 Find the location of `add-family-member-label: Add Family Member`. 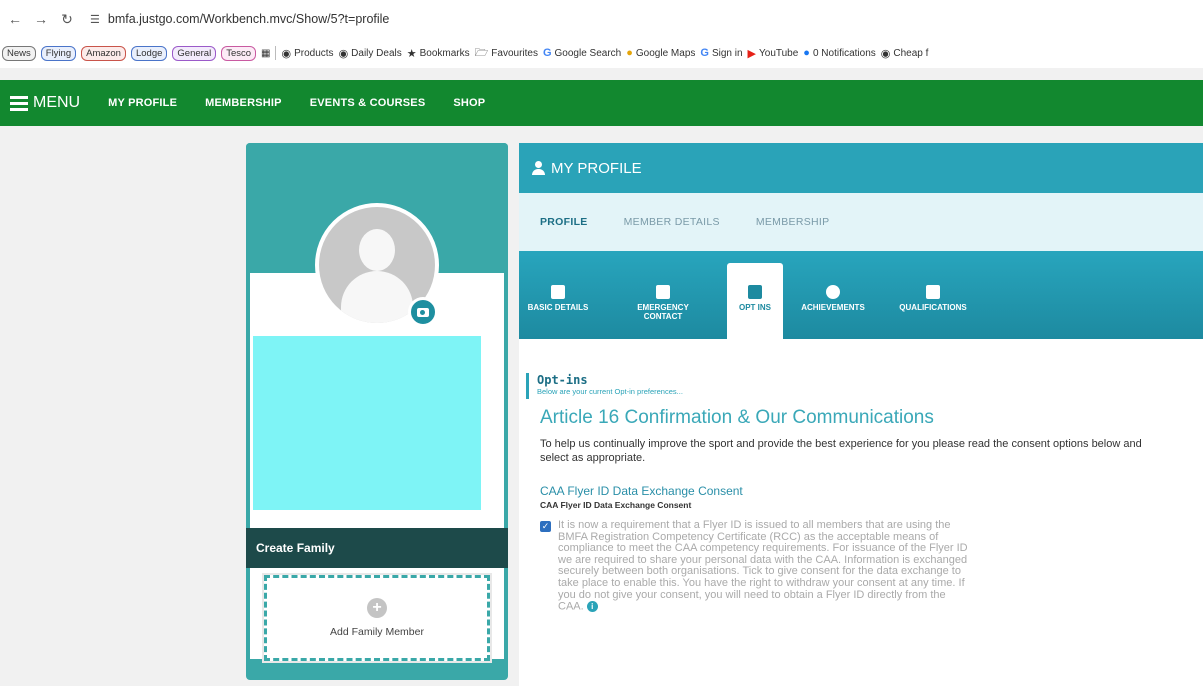

add-family-member-label: Add Family Member is located at coordinates (377, 632).